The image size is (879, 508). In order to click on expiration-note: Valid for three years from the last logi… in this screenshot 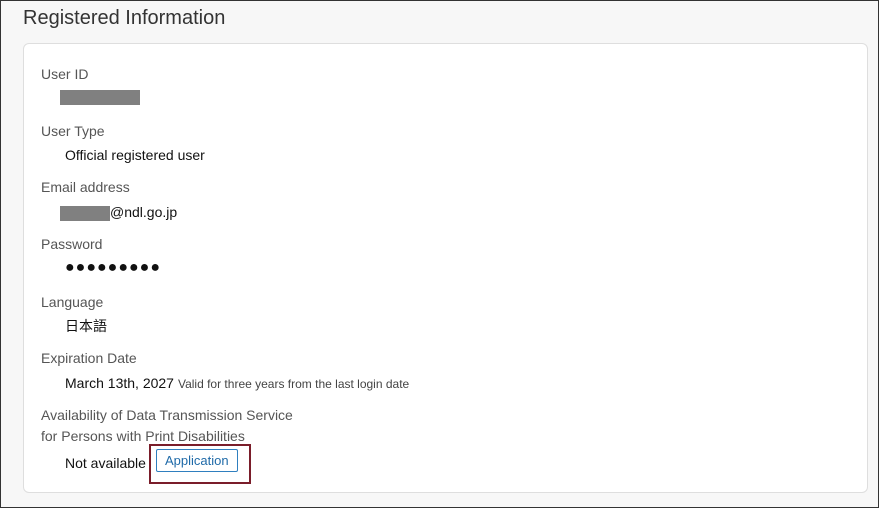, I will do `click(293, 384)`.